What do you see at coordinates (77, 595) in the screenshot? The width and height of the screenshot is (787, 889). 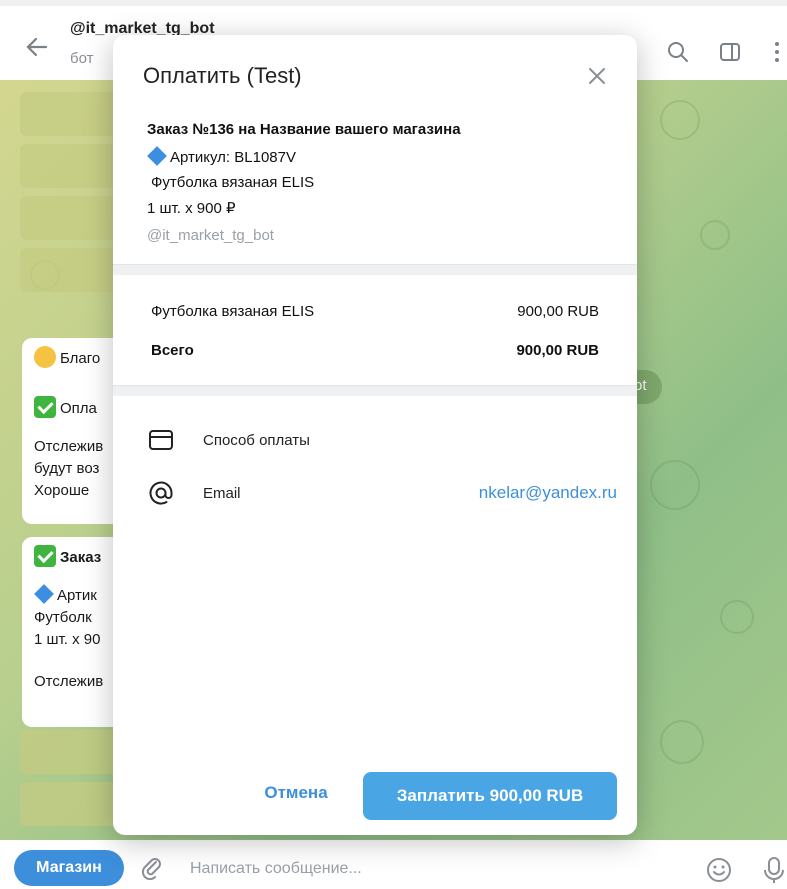 I see `message-text: Артик` at bounding box center [77, 595].